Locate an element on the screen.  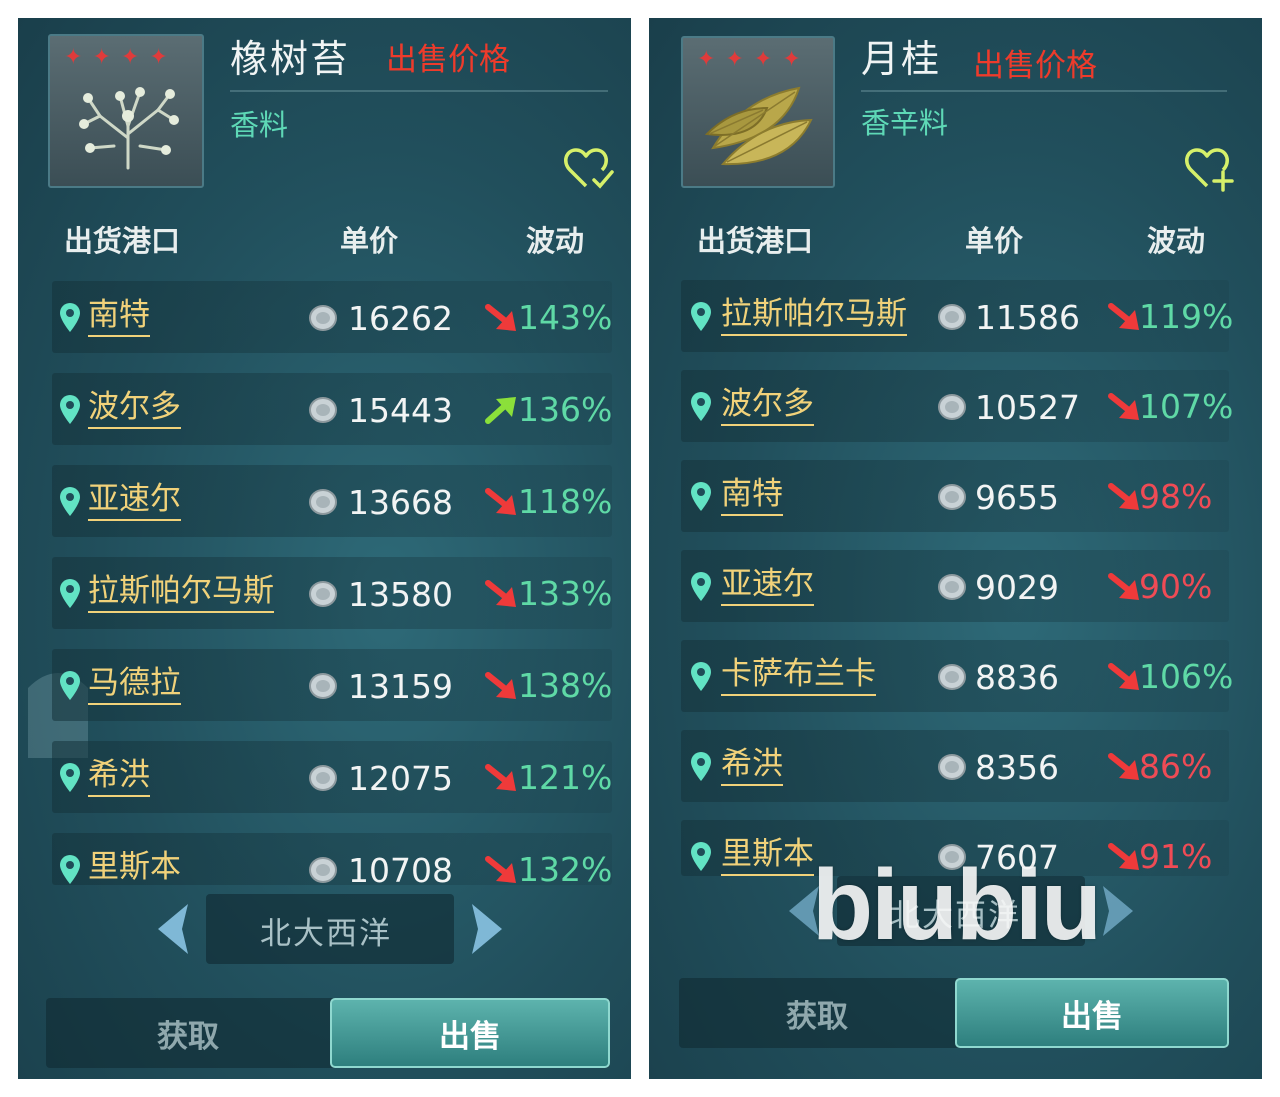
port-name-link: 马德拉 is located at coordinates (134, 685).